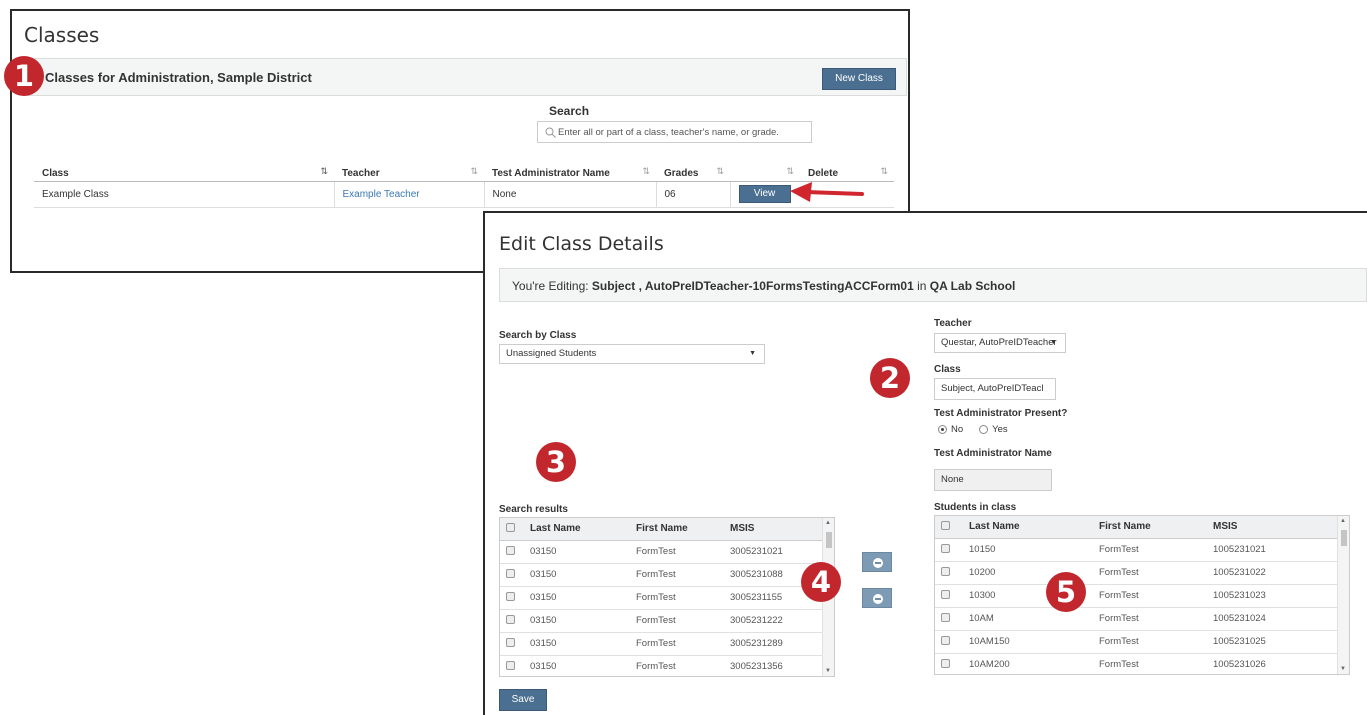 Image resolution: width=1367 pixels, height=715 pixels. What do you see at coordinates (693, 194) in the screenshot?
I see `grades: 06` at bounding box center [693, 194].